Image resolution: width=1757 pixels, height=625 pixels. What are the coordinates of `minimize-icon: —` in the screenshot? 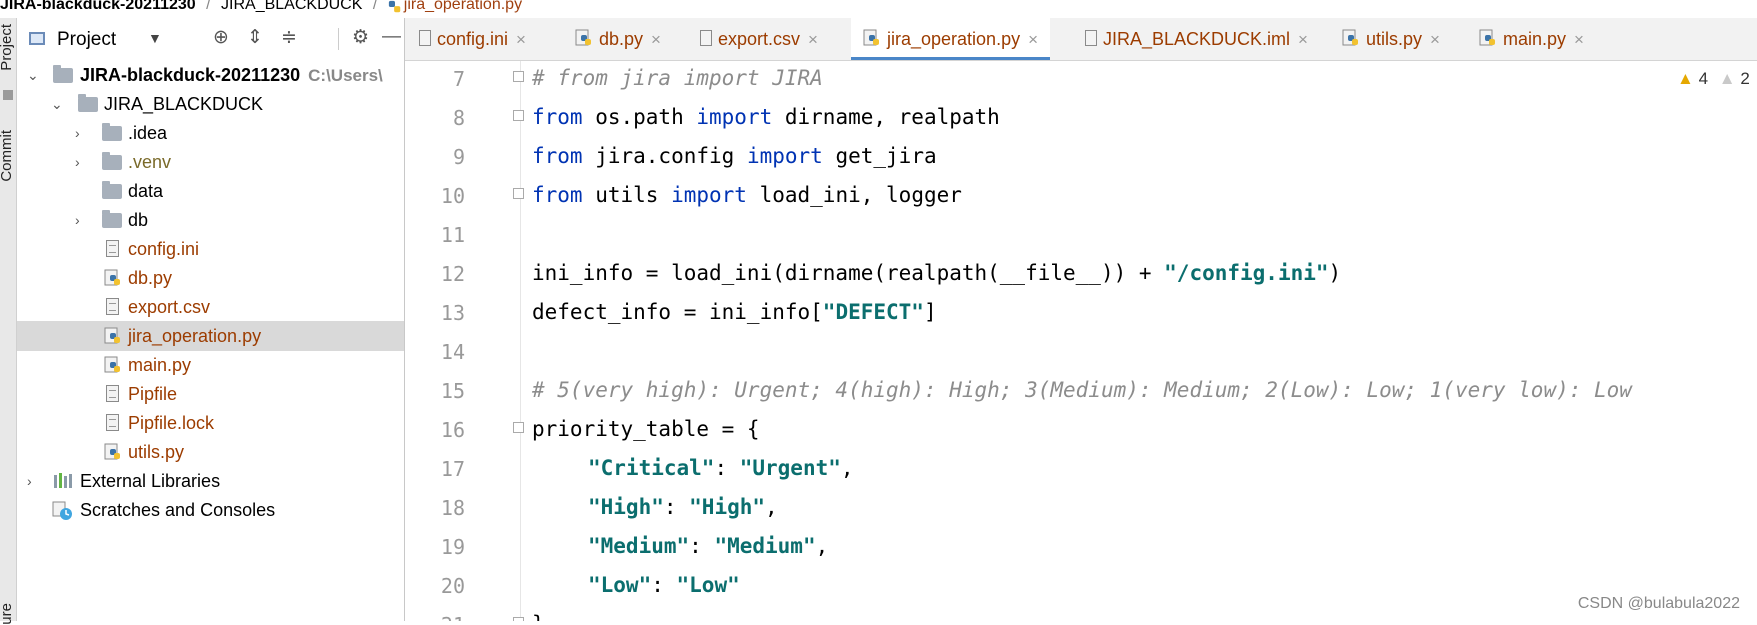 It's located at (391, 37).